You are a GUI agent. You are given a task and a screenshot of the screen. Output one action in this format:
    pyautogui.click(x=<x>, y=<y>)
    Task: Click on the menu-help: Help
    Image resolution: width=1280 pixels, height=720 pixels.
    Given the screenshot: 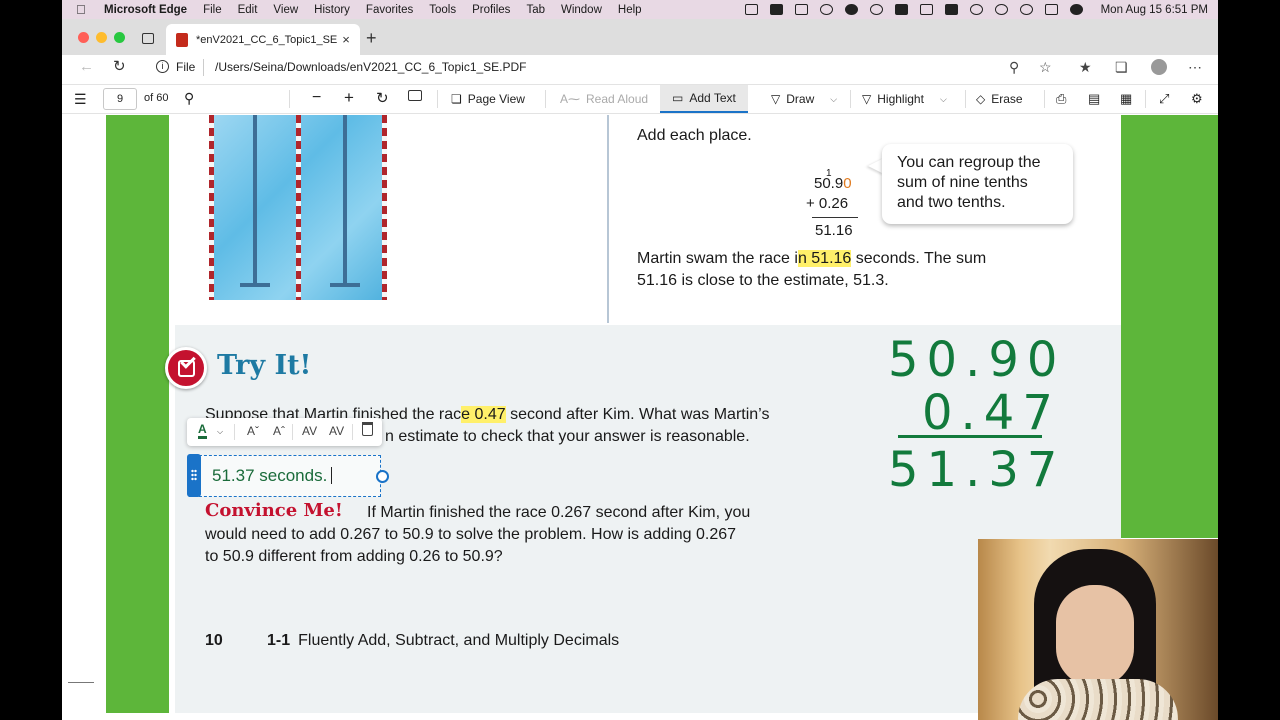 What is the action you would take?
    pyautogui.click(x=630, y=10)
    